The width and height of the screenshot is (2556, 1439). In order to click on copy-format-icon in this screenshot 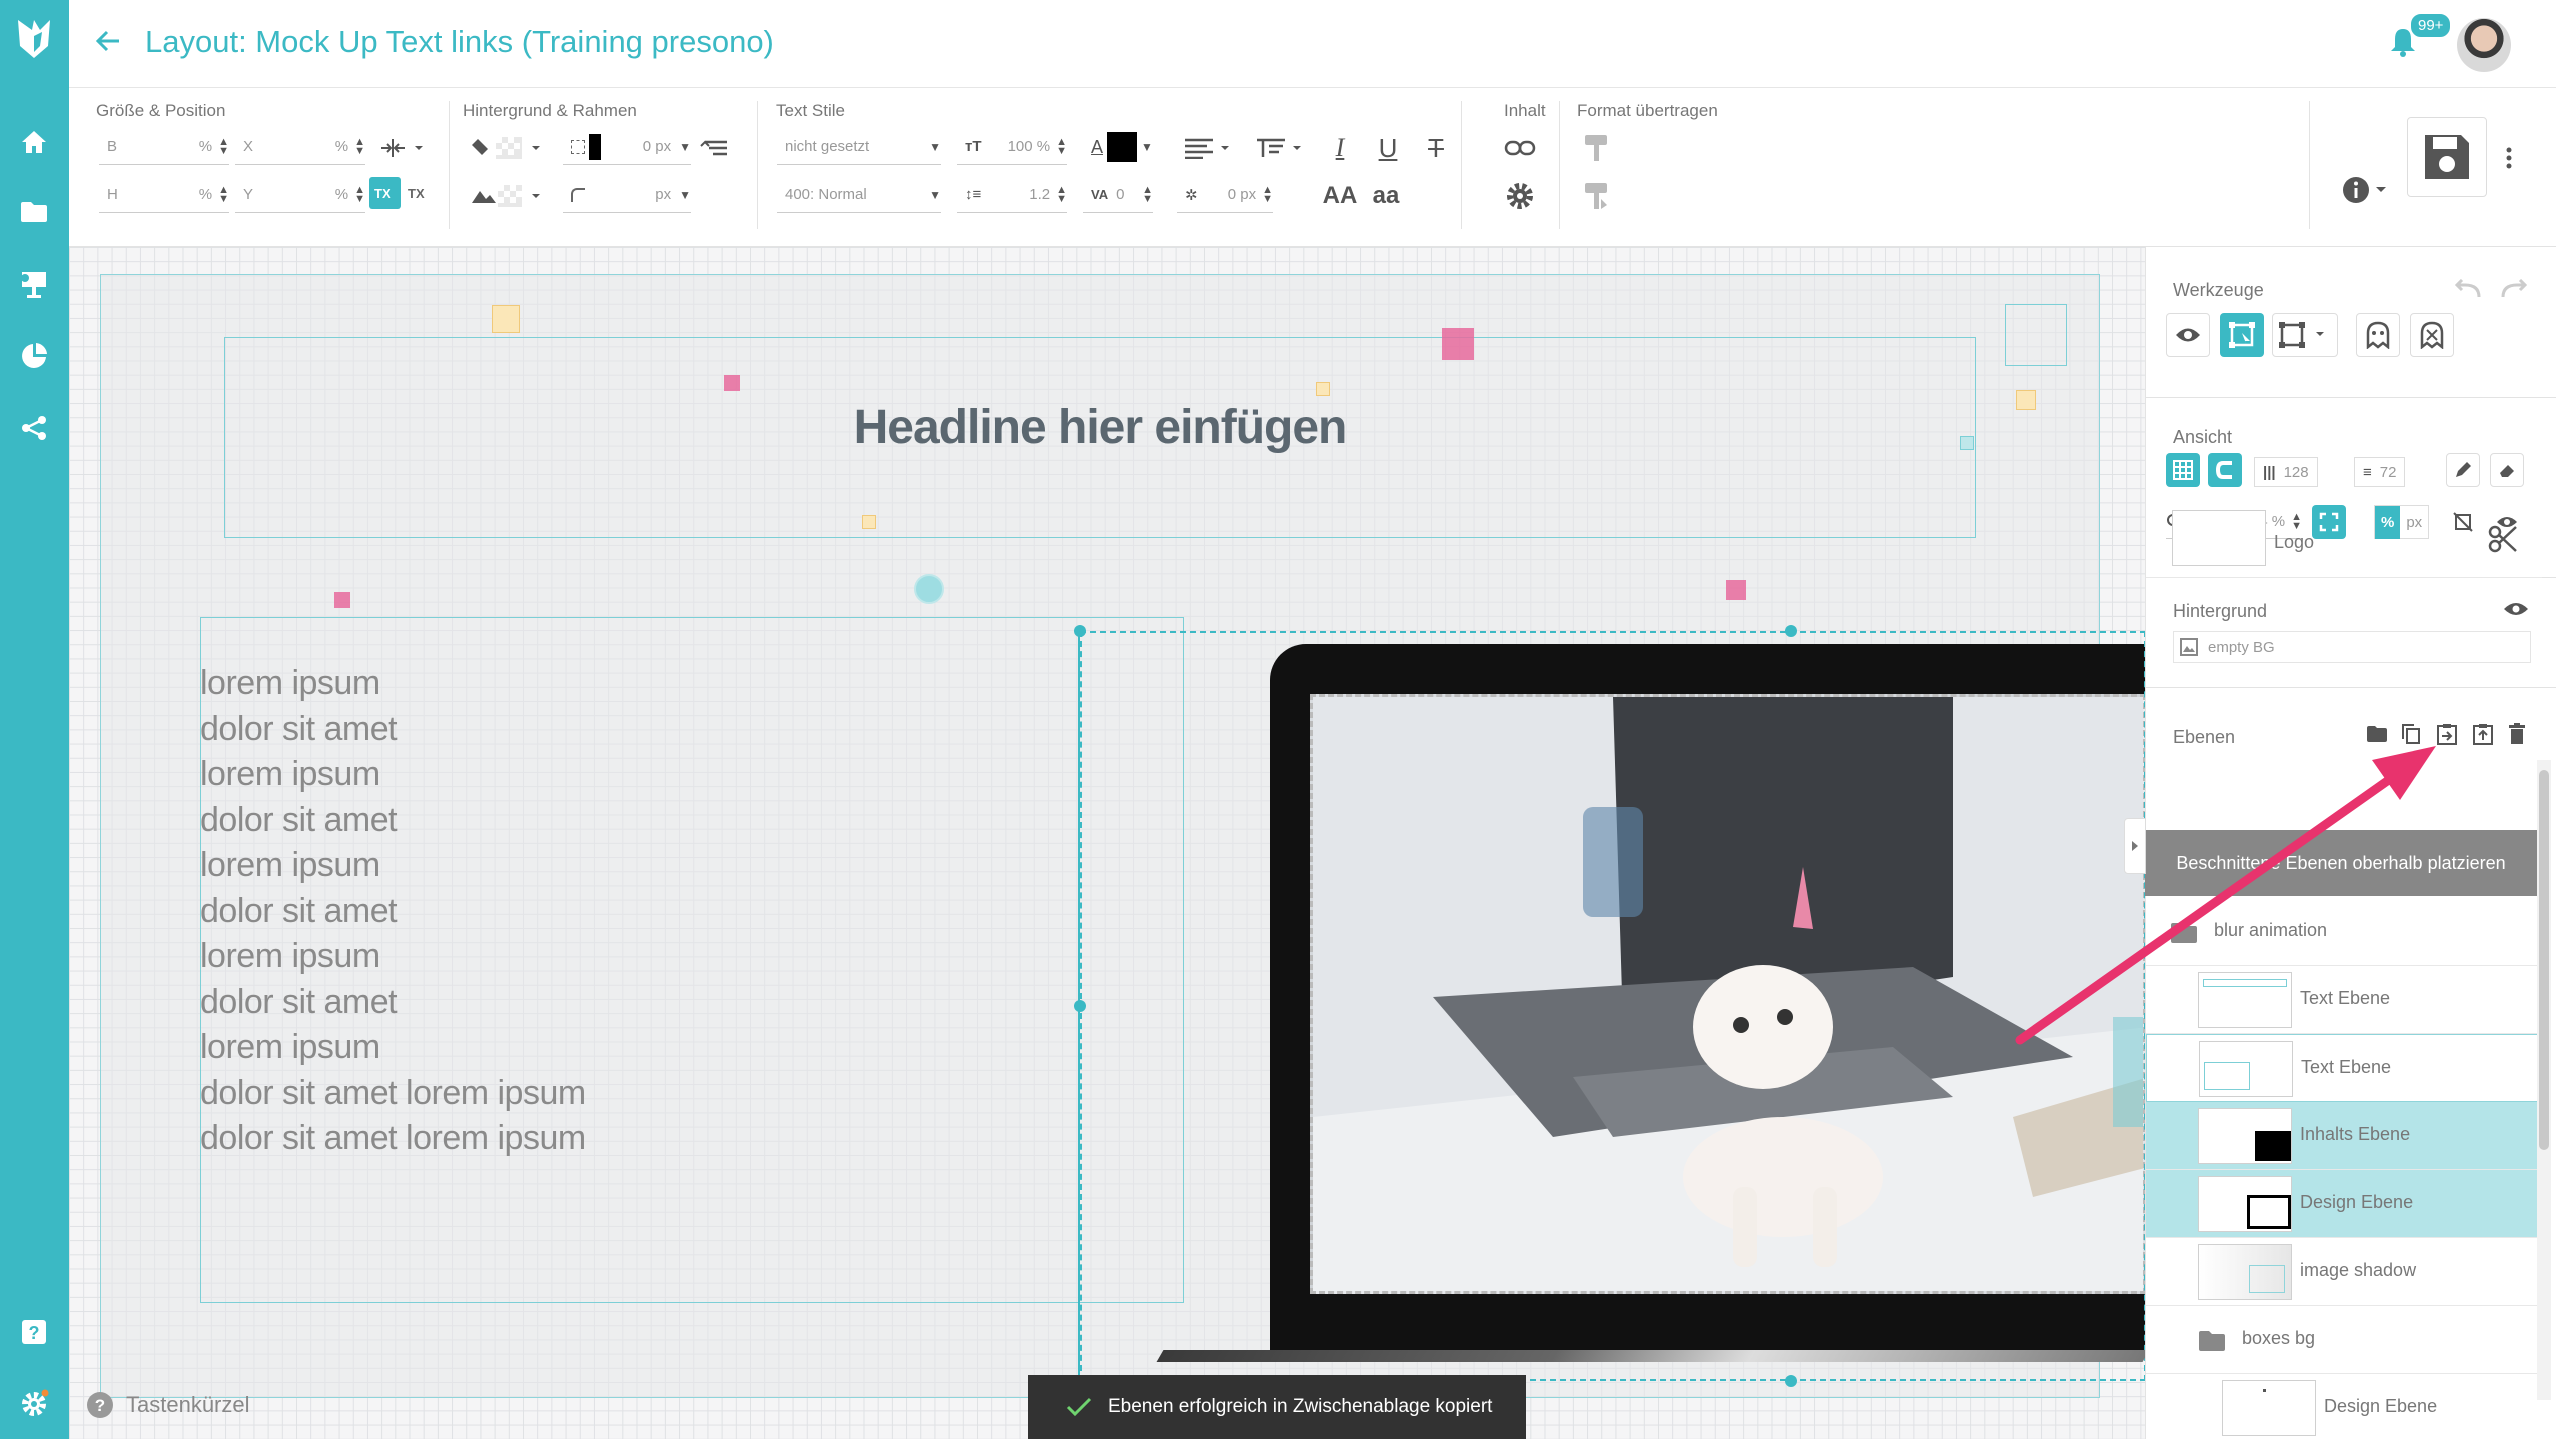, I will do `click(1596, 148)`.